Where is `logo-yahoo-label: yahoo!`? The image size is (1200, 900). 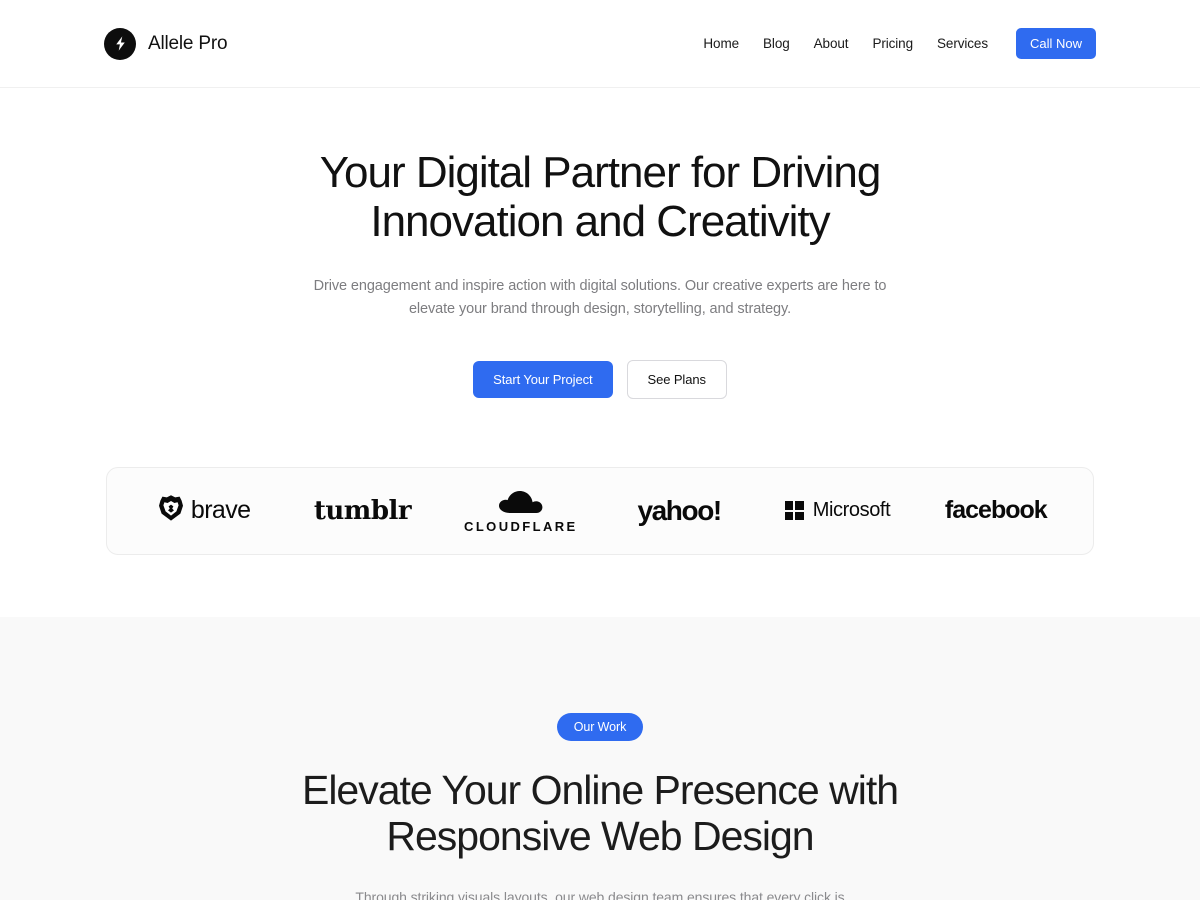
logo-yahoo-label: yahoo! is located at coordinates (679, 510).